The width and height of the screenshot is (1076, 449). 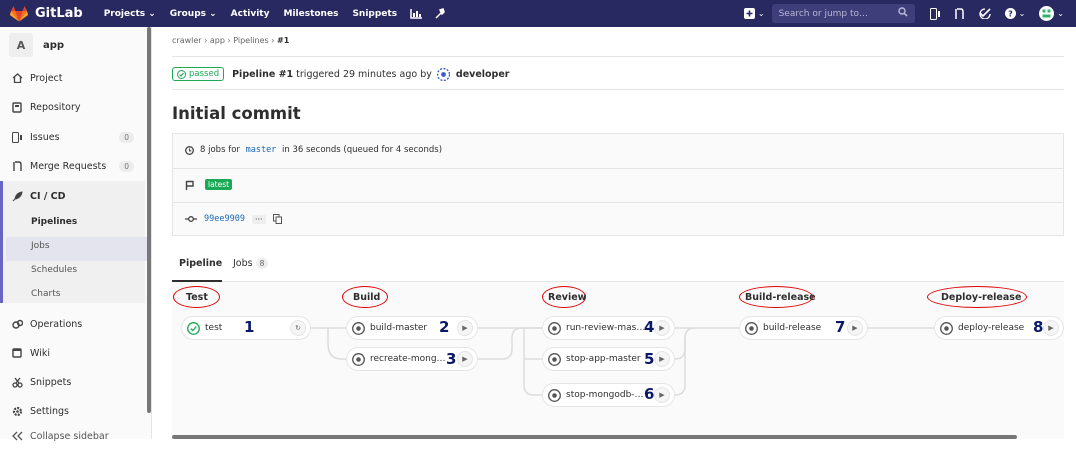 I want to click on sidebar-sub-jobs: Jobs, so click(x=40, y=246).